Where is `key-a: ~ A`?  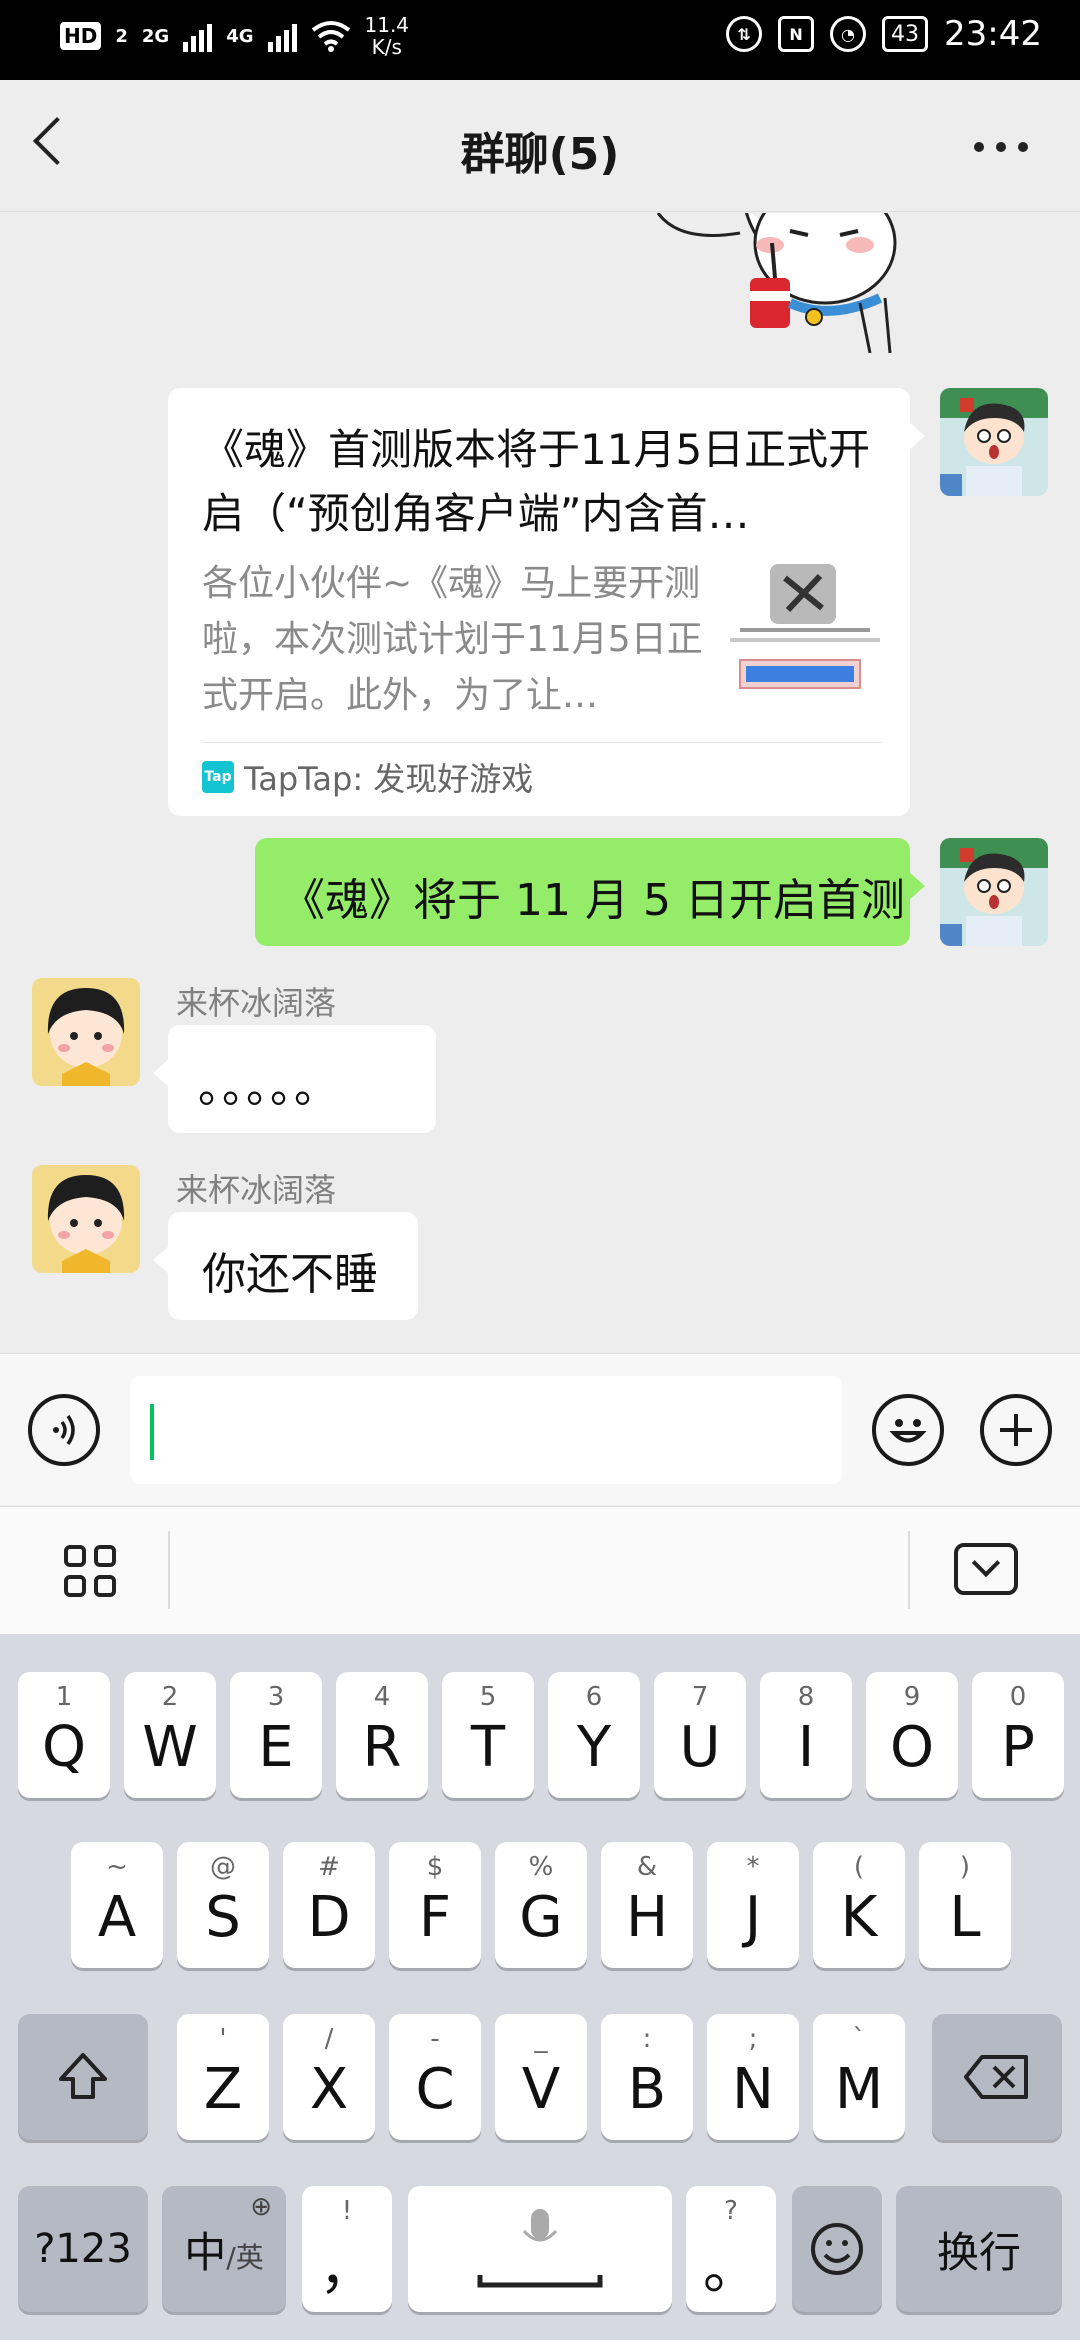
key-a: ~ A is located at coordinates (117, 1905).